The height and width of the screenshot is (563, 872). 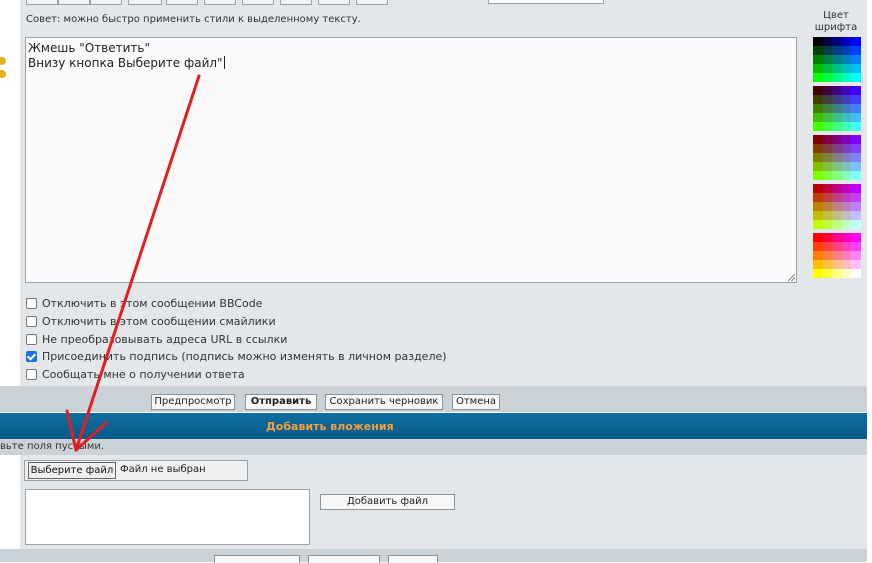 I want to click on color-palette, so click(x=837, y=157).